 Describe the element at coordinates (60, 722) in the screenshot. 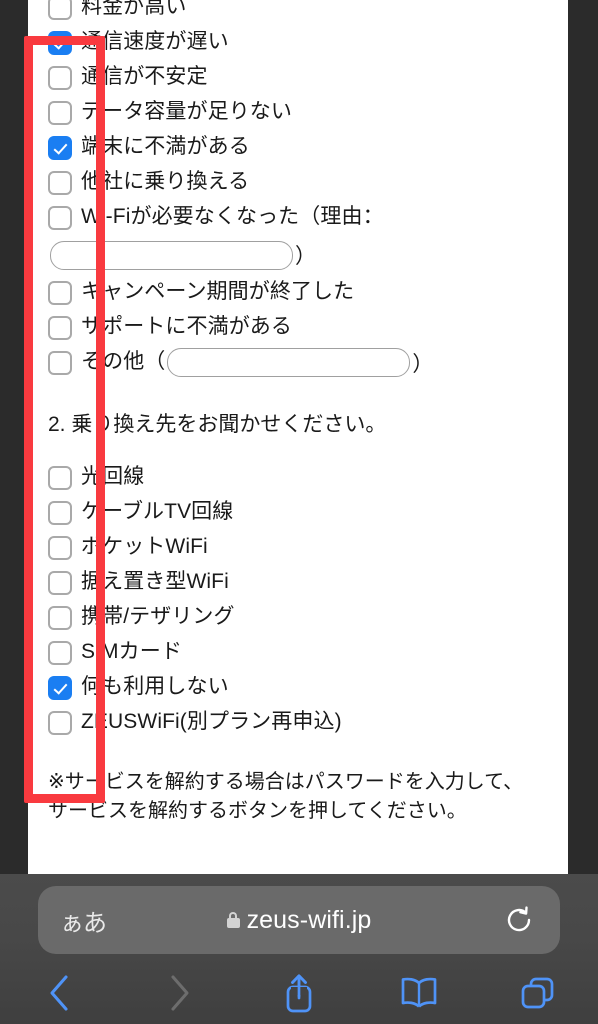

I see `checkbox-zeuswifi-betsu-plan` at that location.